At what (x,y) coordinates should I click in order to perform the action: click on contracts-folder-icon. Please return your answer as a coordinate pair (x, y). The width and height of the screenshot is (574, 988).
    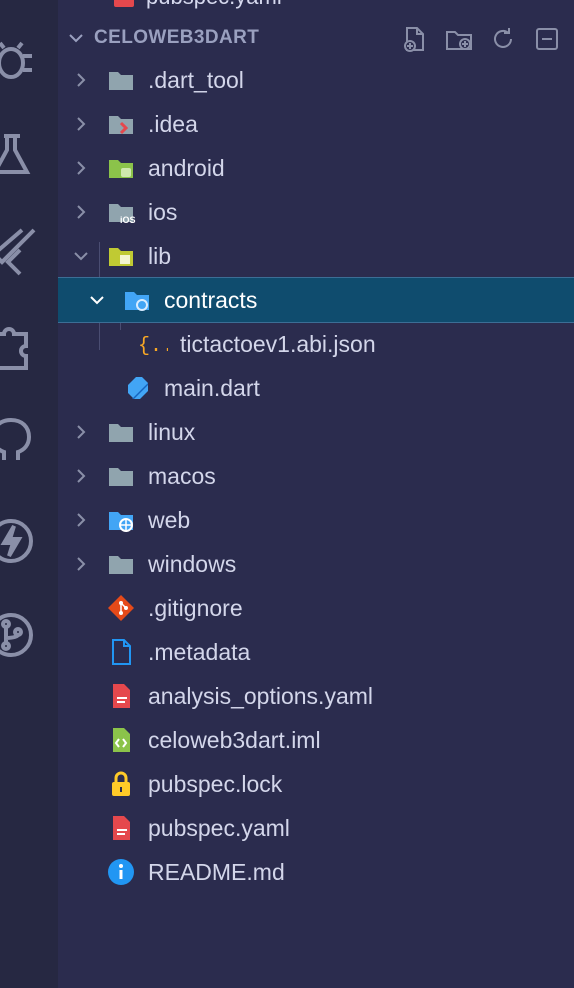
    Looking at the image, I should click on (137, 300).